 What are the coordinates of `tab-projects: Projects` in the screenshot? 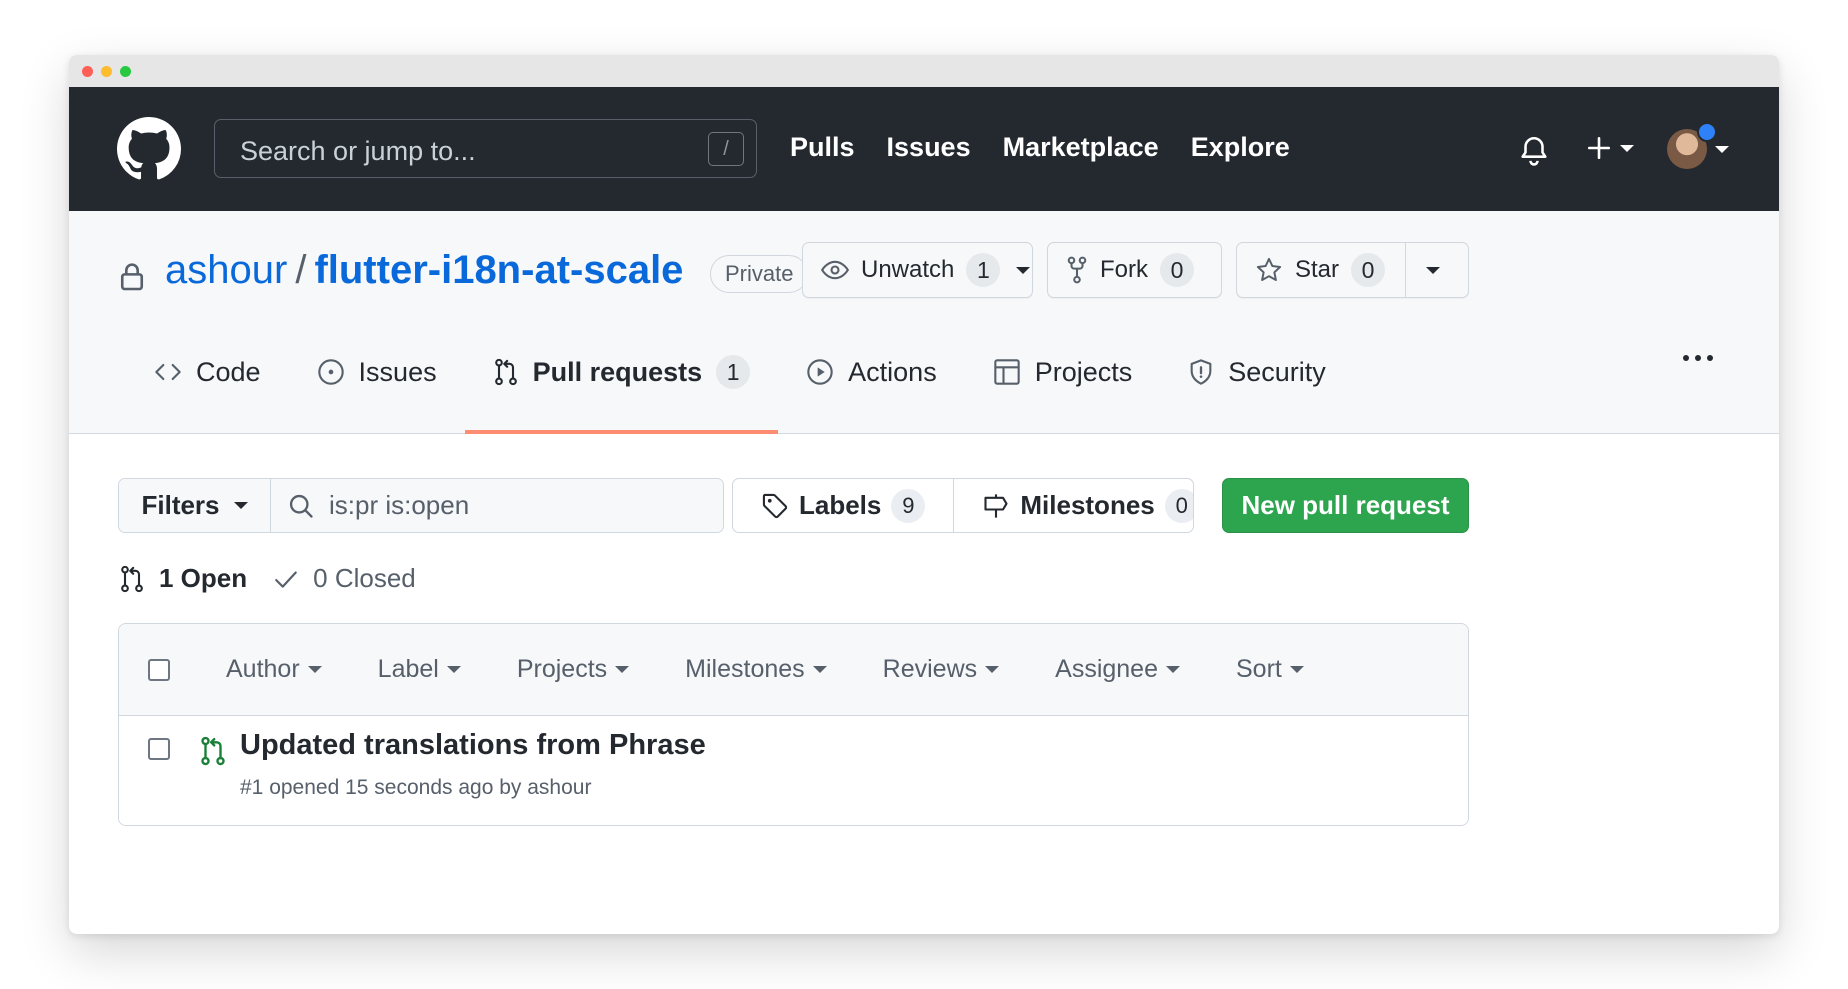 It's located at (1063, 372).